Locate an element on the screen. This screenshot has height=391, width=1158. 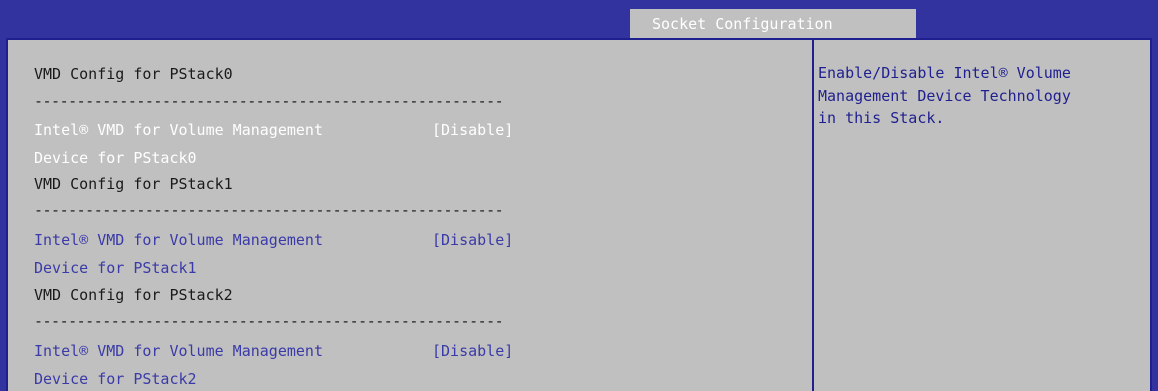
option-label-line2: Device for PStack0 is located at coordinates (115, 158).